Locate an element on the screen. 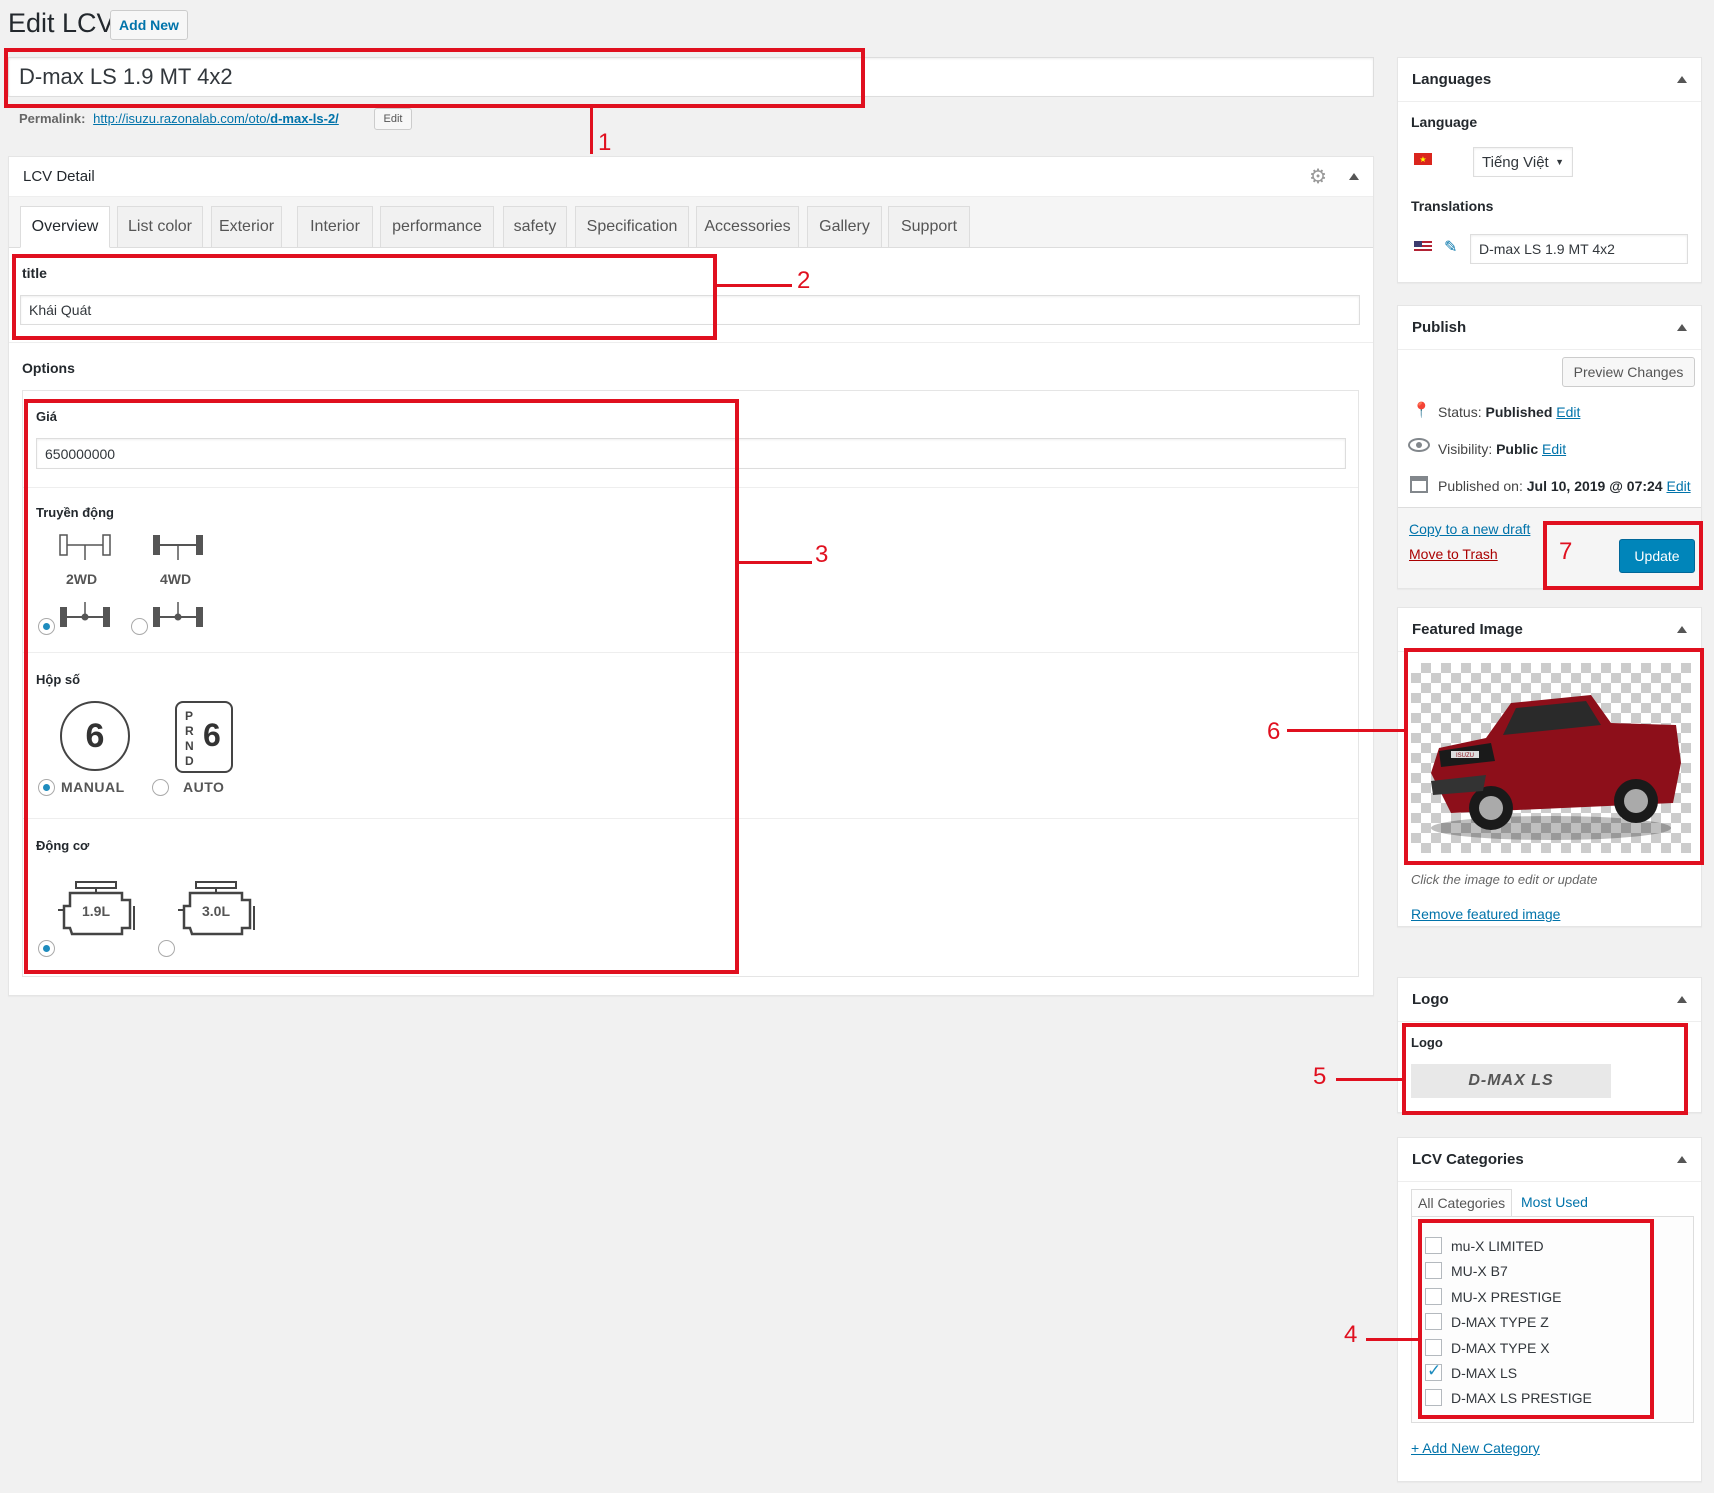 This screenshot has height=1493, width=1714. visibility-label: Visibility: is located at coordinates (1465, 449).